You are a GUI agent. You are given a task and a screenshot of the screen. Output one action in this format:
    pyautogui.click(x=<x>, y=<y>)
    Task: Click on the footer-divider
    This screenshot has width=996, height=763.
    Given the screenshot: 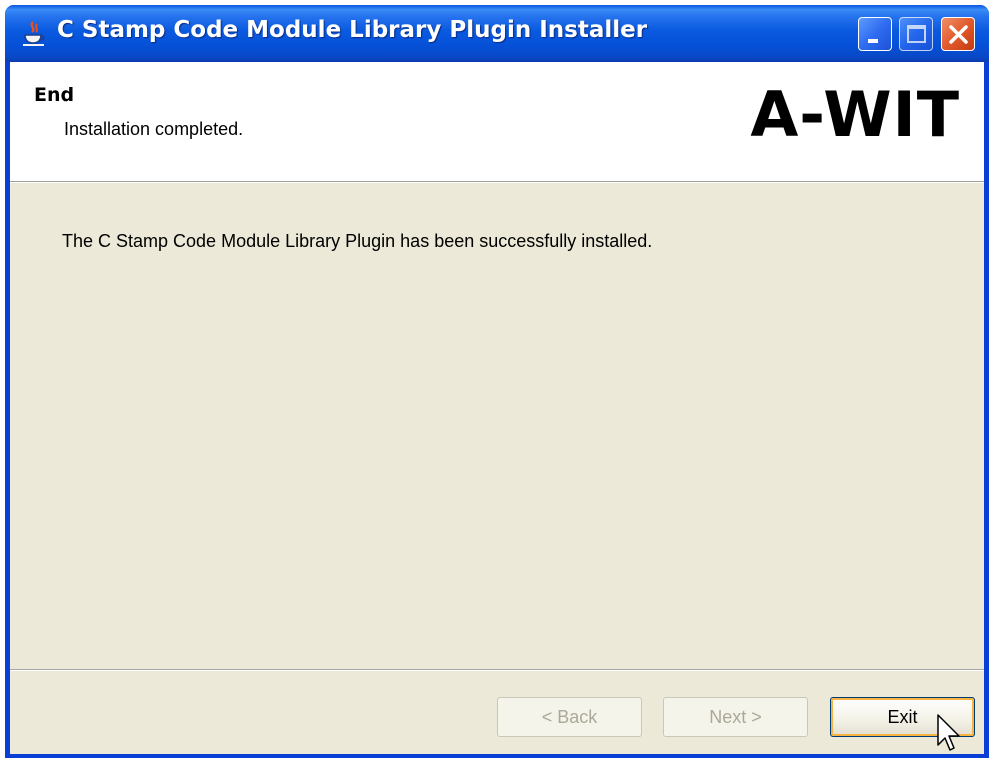 What is the action you would take?
    pyautogui.click(x=497, y=670)
    